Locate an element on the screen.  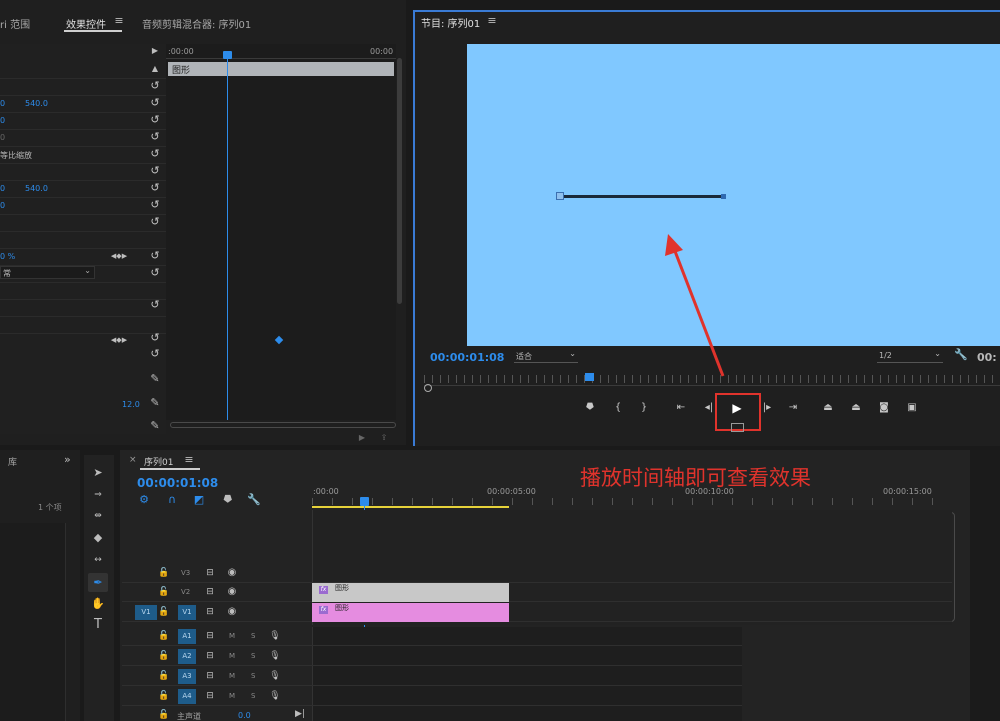
timeline-timecode: 00:00:01:08 is located at coordinates (177, 483).